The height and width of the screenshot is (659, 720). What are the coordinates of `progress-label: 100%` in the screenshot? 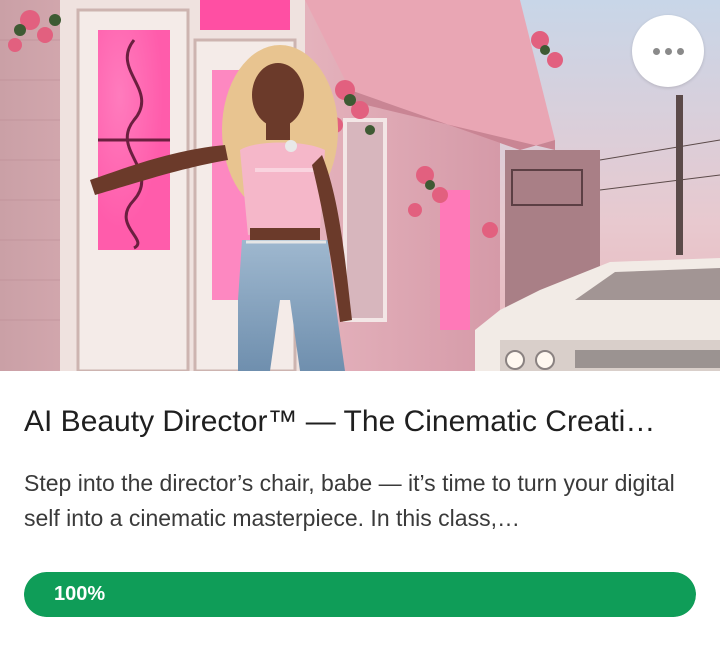 It's located at (80, 594).